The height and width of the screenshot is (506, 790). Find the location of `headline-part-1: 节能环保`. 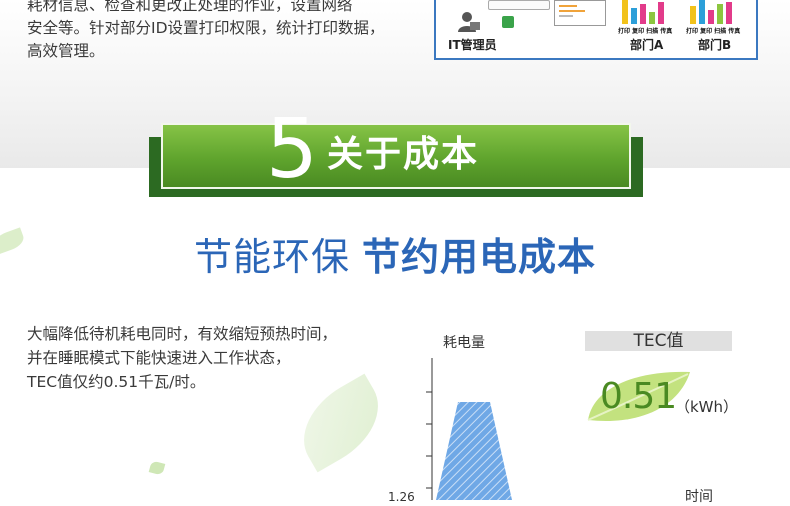

headline-part-1: 节能环保 is located at coordinates (271, 257).